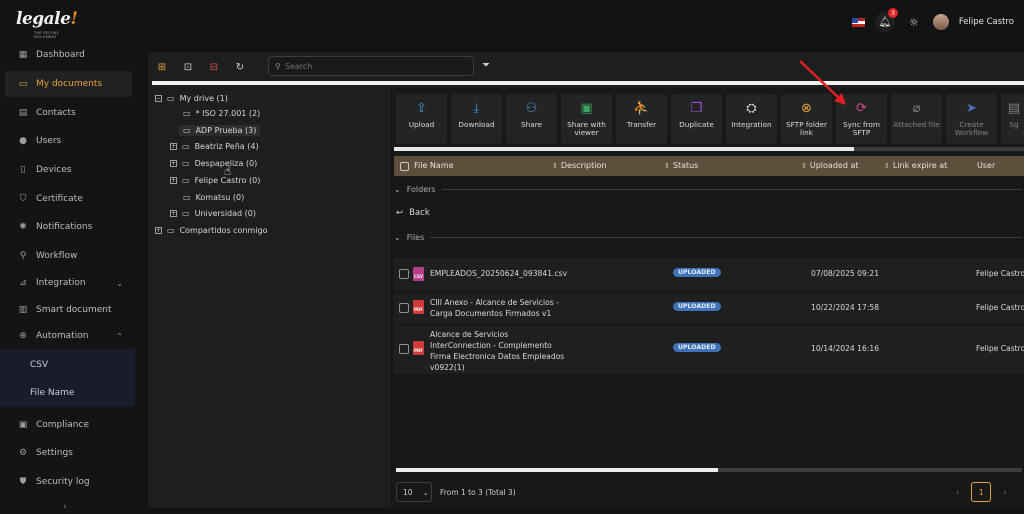  I want to click on duplicate-button: ❐ Duplicate, so click(696, 119).